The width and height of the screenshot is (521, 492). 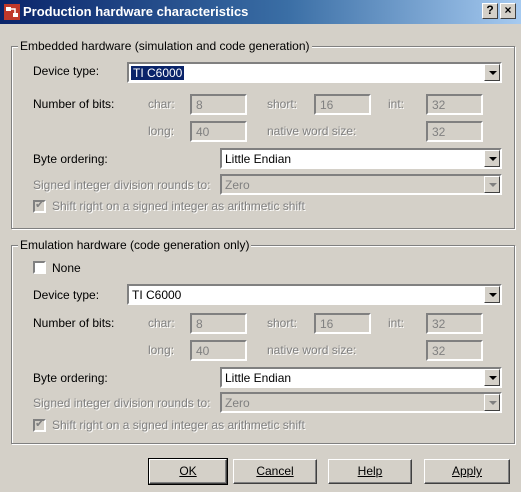 I want to click on embedded-char-field: 8, so click(x=218, y=104).